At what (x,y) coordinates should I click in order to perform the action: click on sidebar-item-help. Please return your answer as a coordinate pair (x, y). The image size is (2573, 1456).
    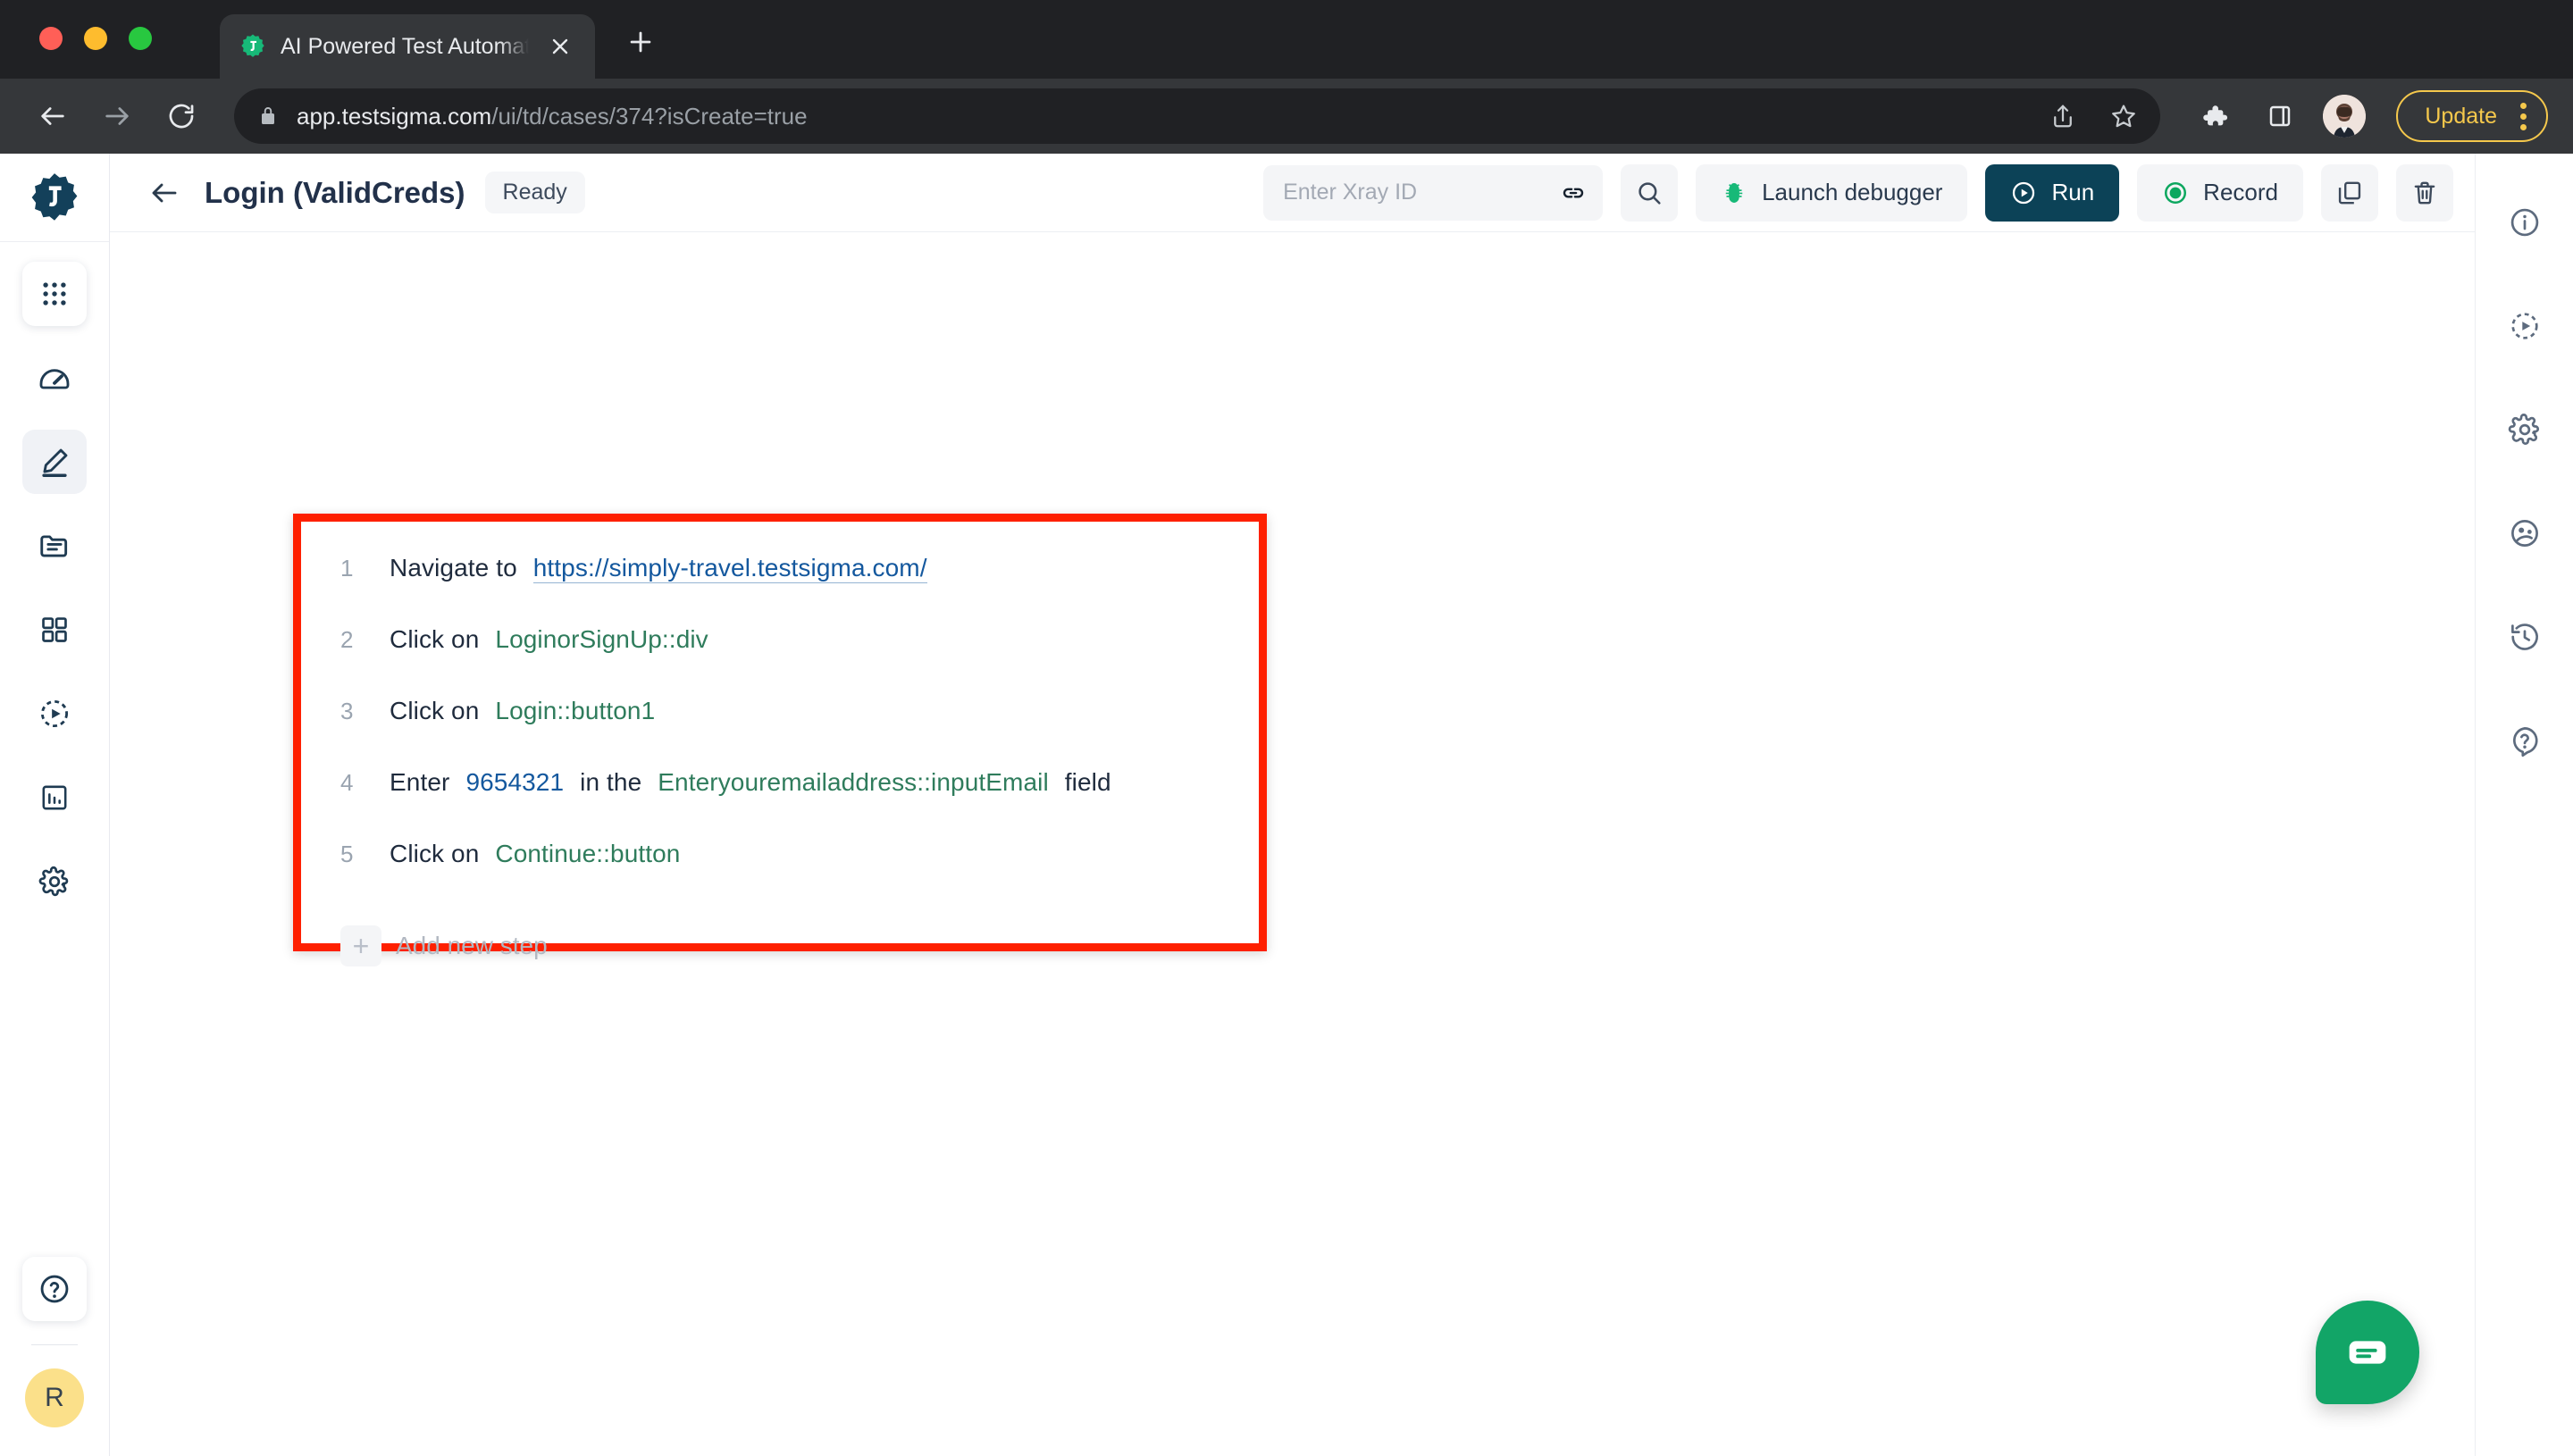
    Looking at the image, I should click on (54, 1289).